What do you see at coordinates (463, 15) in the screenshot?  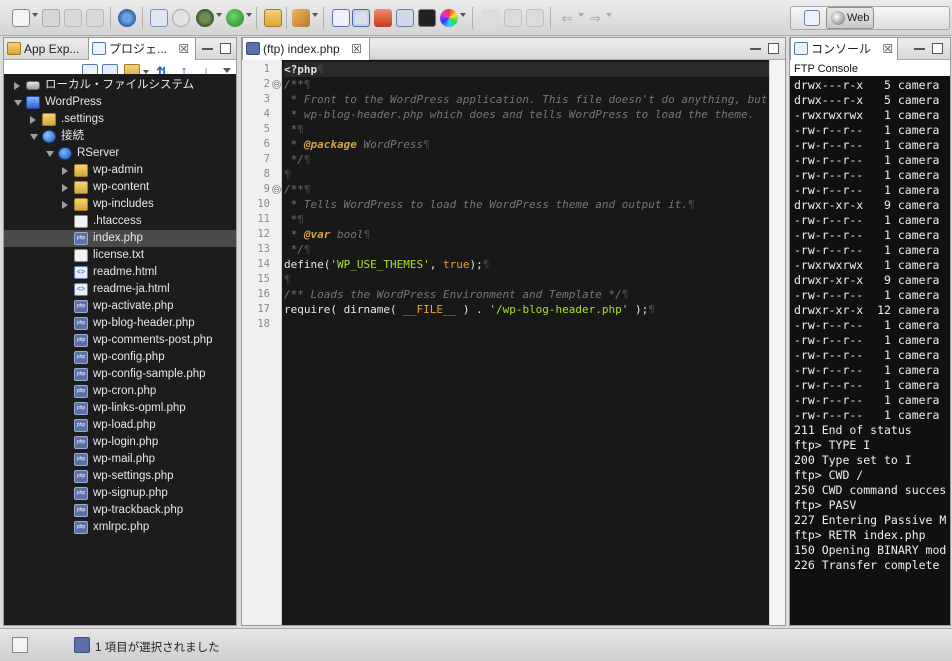 I see `color-dropdown-arrow` at bounding box center [463, 15].